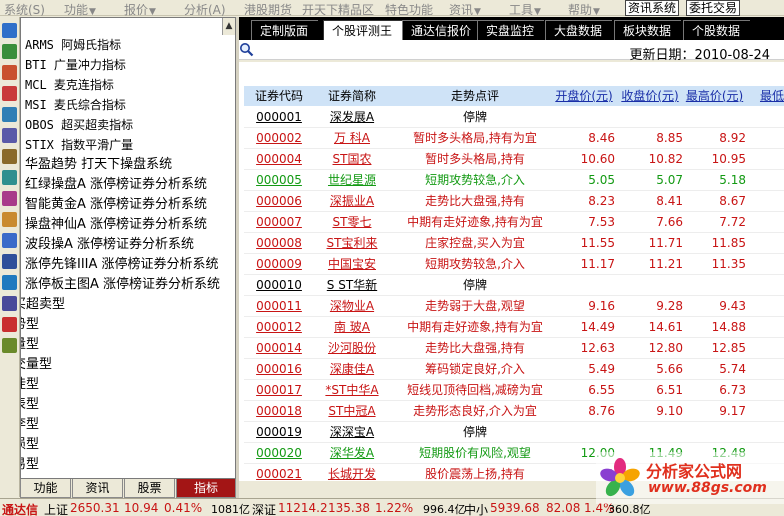 The width and height of the screenshot is (784, 516). I want to click on sh-index-value: 2650.31, so click(95, 508).